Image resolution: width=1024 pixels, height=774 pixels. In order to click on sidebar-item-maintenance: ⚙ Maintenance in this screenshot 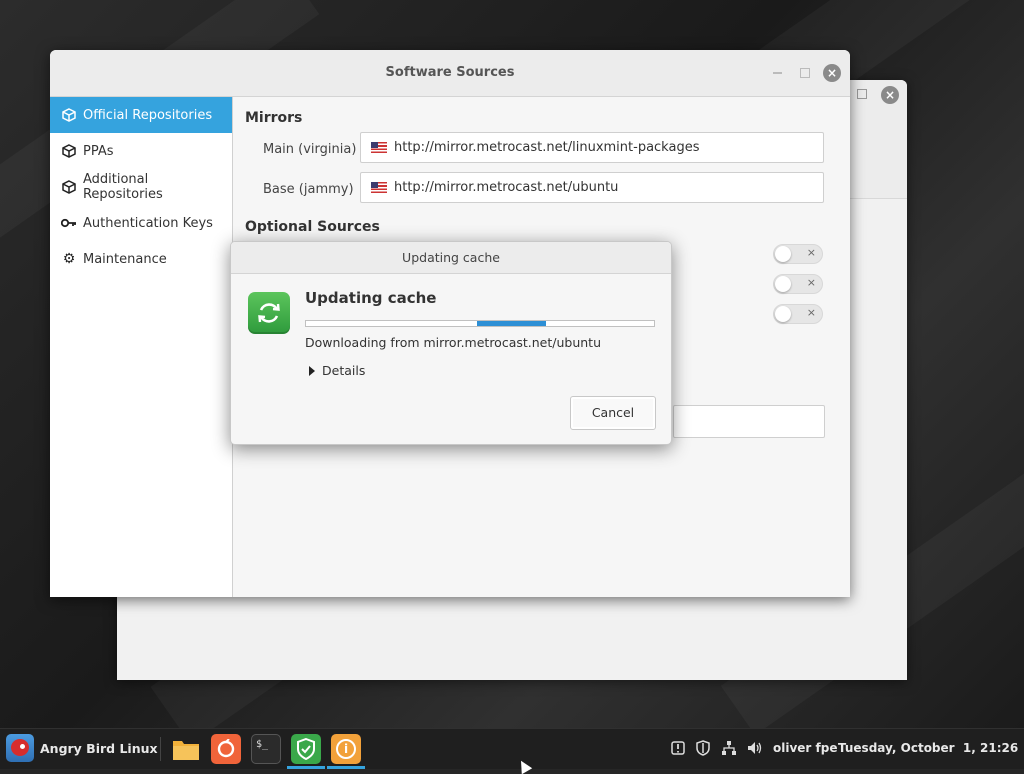, I will do `click(141, 259)`.